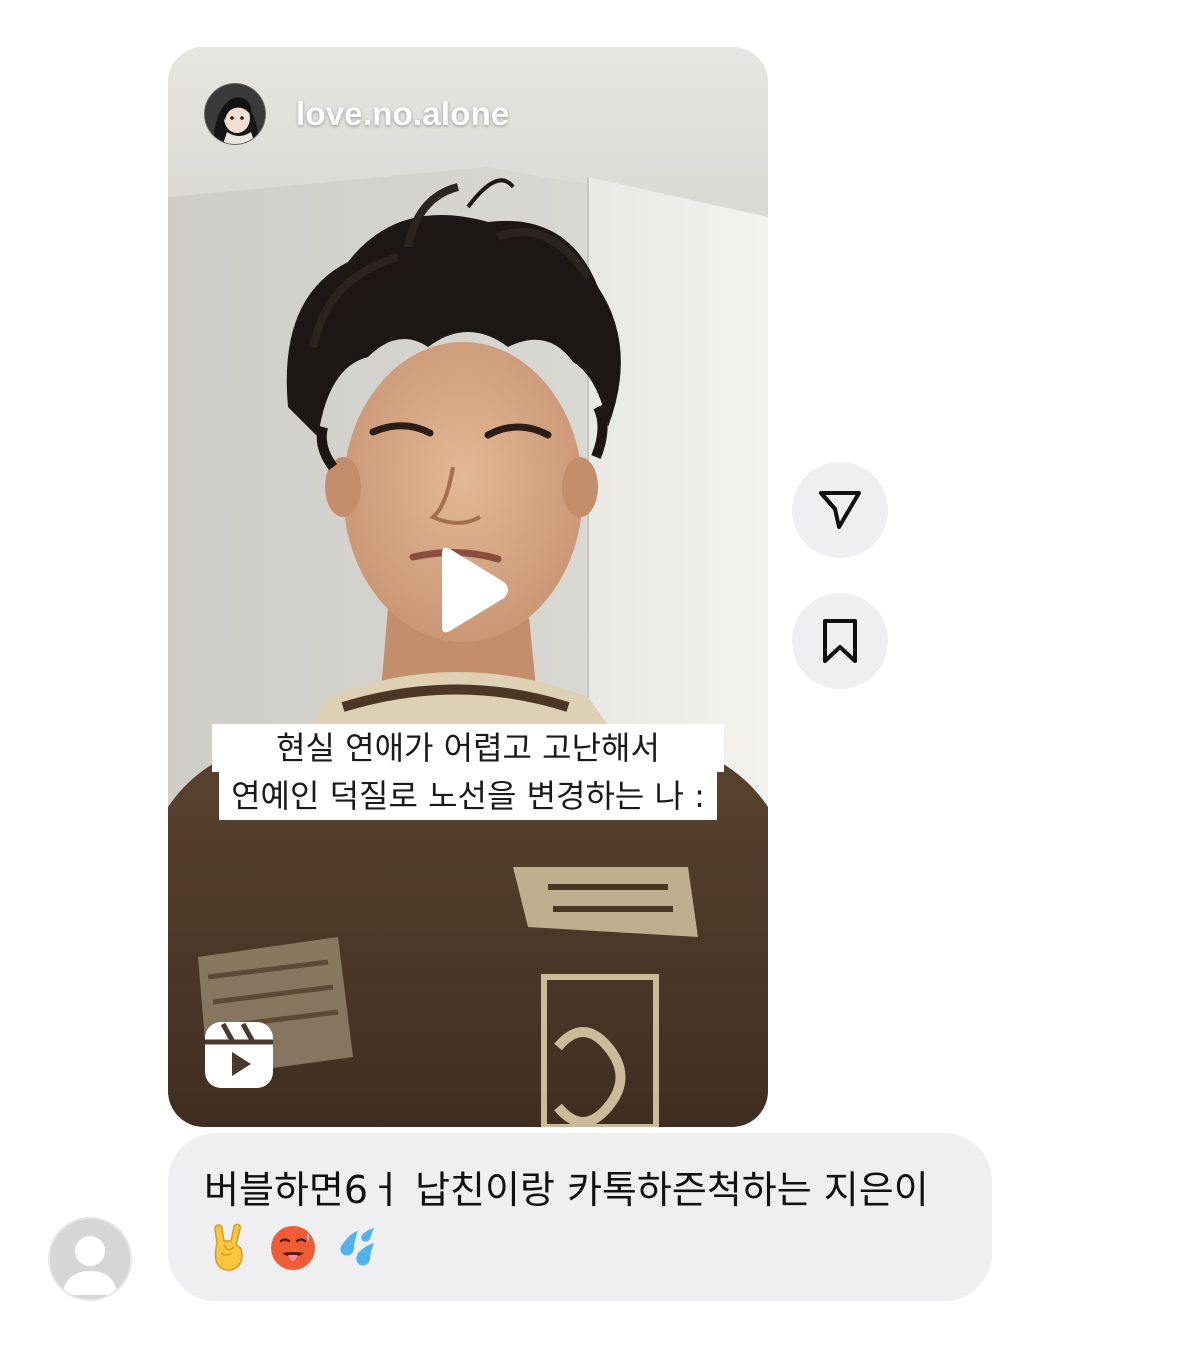  Describe the element at coordinates (293, 1248) in the screenshot. I see `hot-face-emoji-icon` at that location.